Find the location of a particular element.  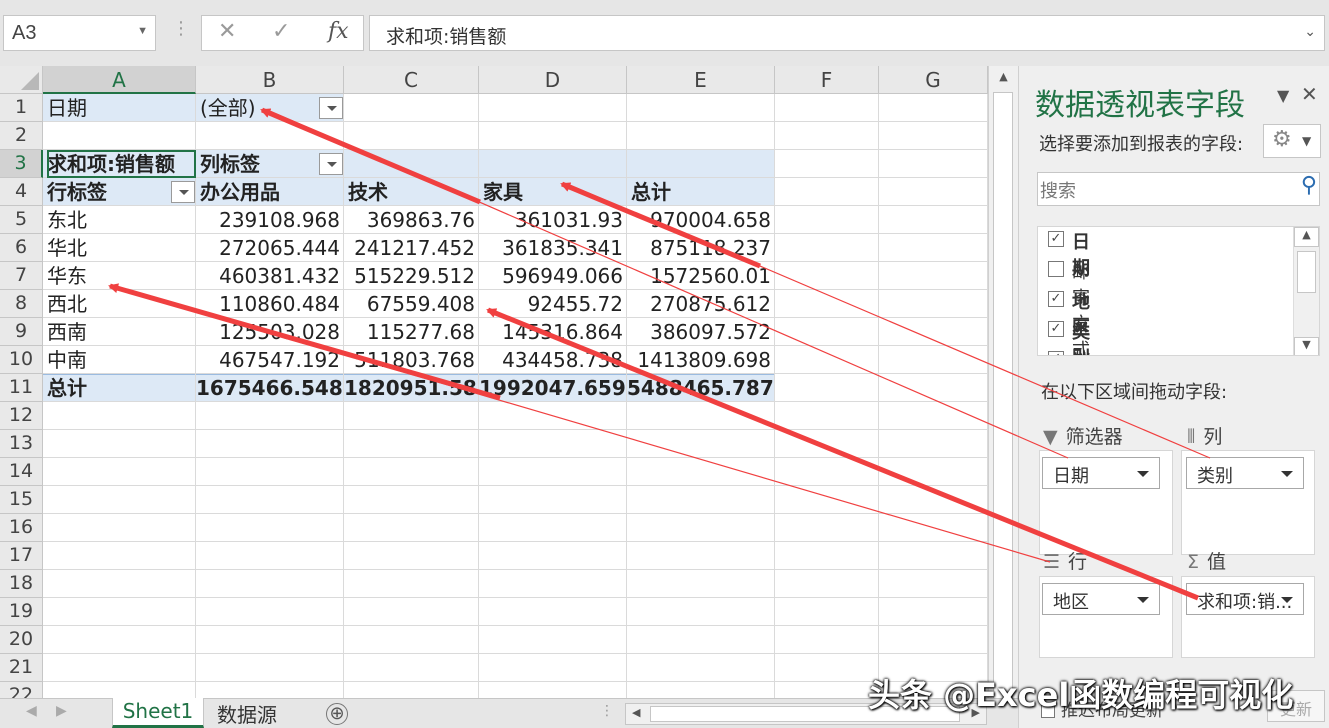

row-header-8: 8 is located at coordinates (21, 304).